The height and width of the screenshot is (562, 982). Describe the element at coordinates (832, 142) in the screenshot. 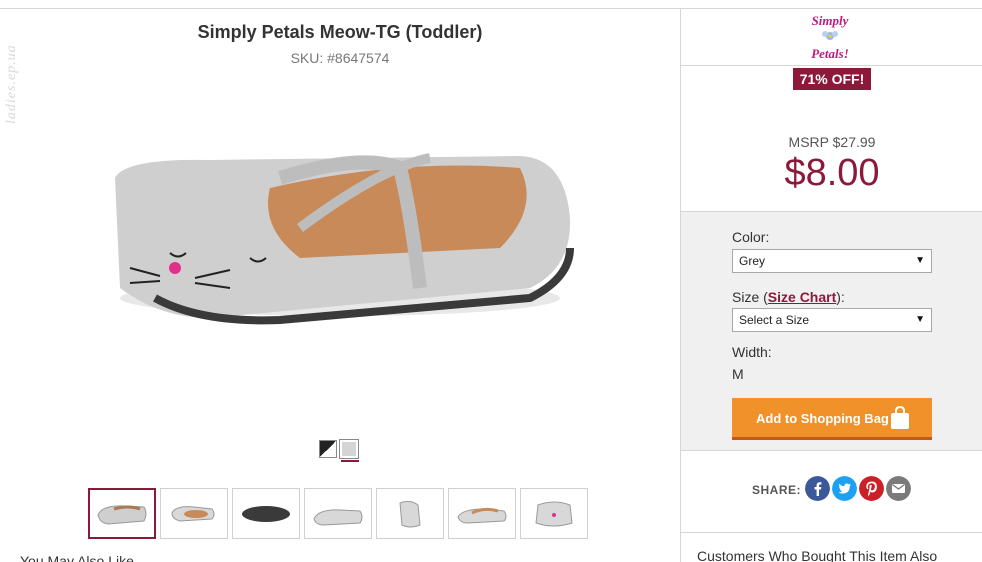

I see `msrp-price: MSRP $27.99` at that location.